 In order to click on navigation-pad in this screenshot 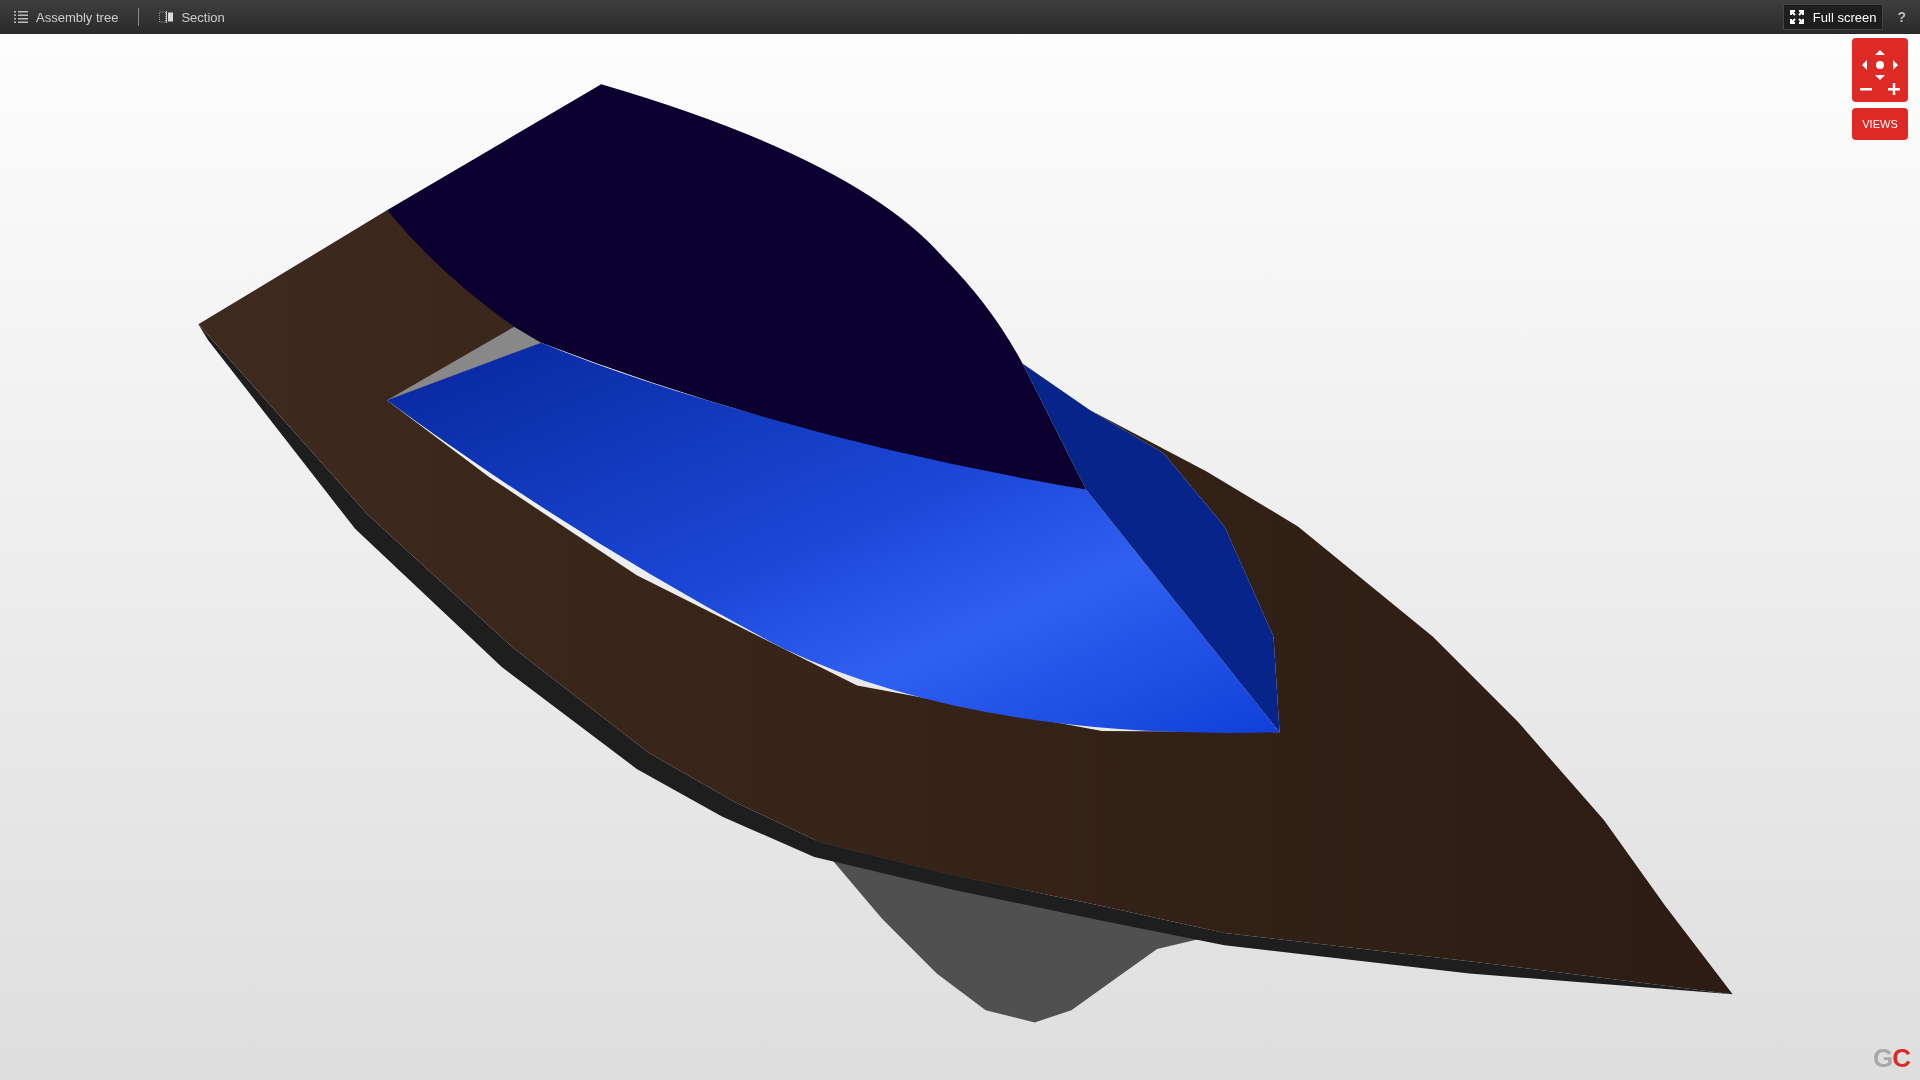, I will do `click(1880, 70)`.